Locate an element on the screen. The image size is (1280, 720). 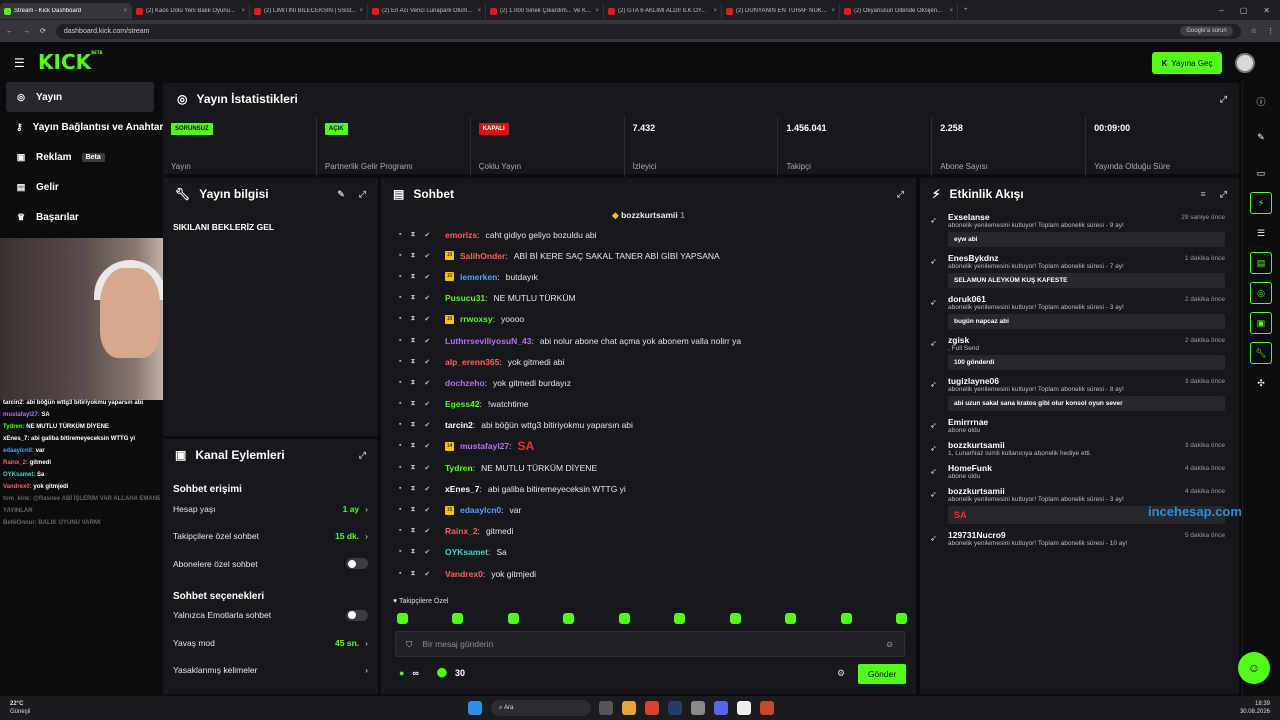
google-ask-badge: Google'a sorun is located at coordinates (1206, 31).